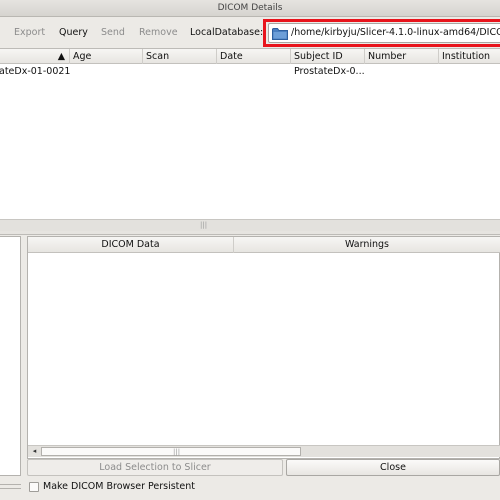 The height and width of the screenshot is (500, 500). What do you see at coordinates (227, 32) in the screenshot?
I see `localdb-label: LocalDatabase:` at bounding box center [227, 32].